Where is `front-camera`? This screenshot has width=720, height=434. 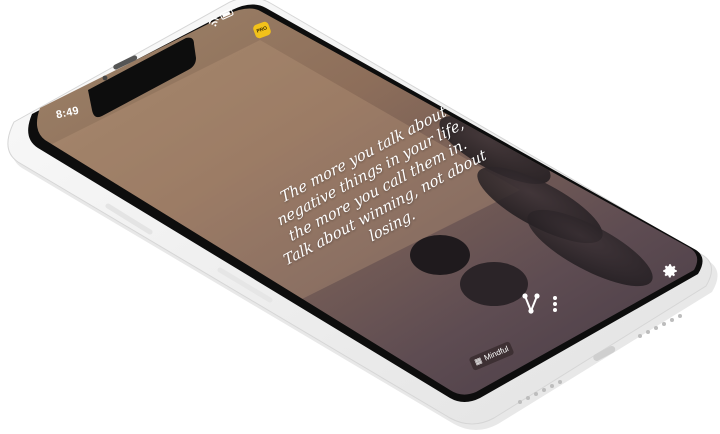 front-camera is located at coordinates (105, 78).